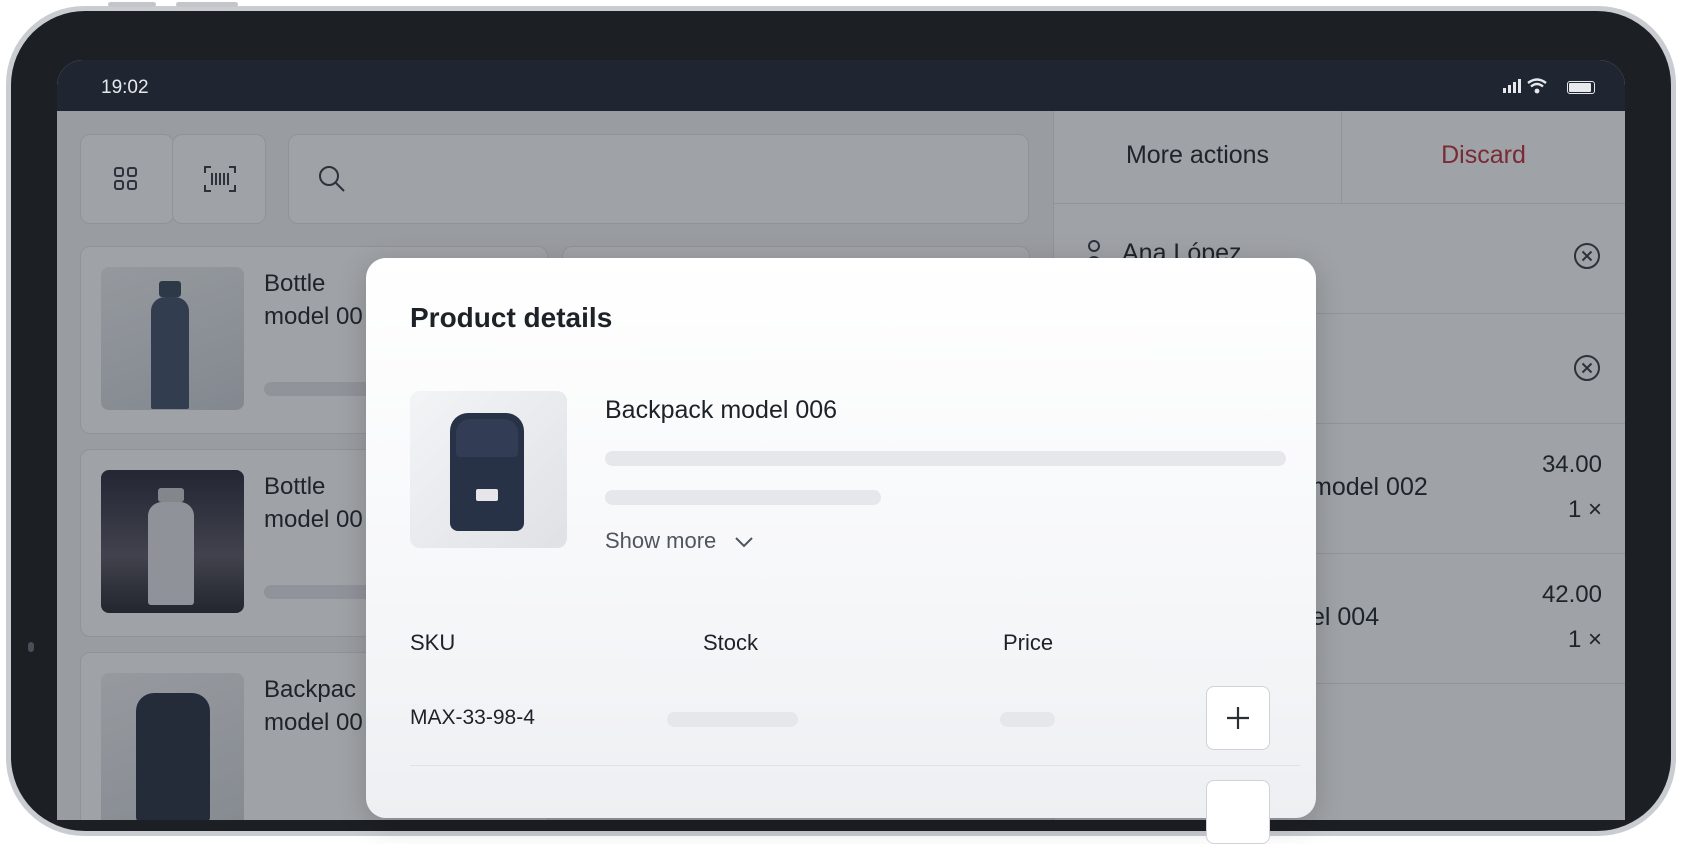 The image size is (1681, 844). What do you see at coordinates (1512, 86) in the screenshot?
I see `signal-icon` at bounding box center [1512, 86].